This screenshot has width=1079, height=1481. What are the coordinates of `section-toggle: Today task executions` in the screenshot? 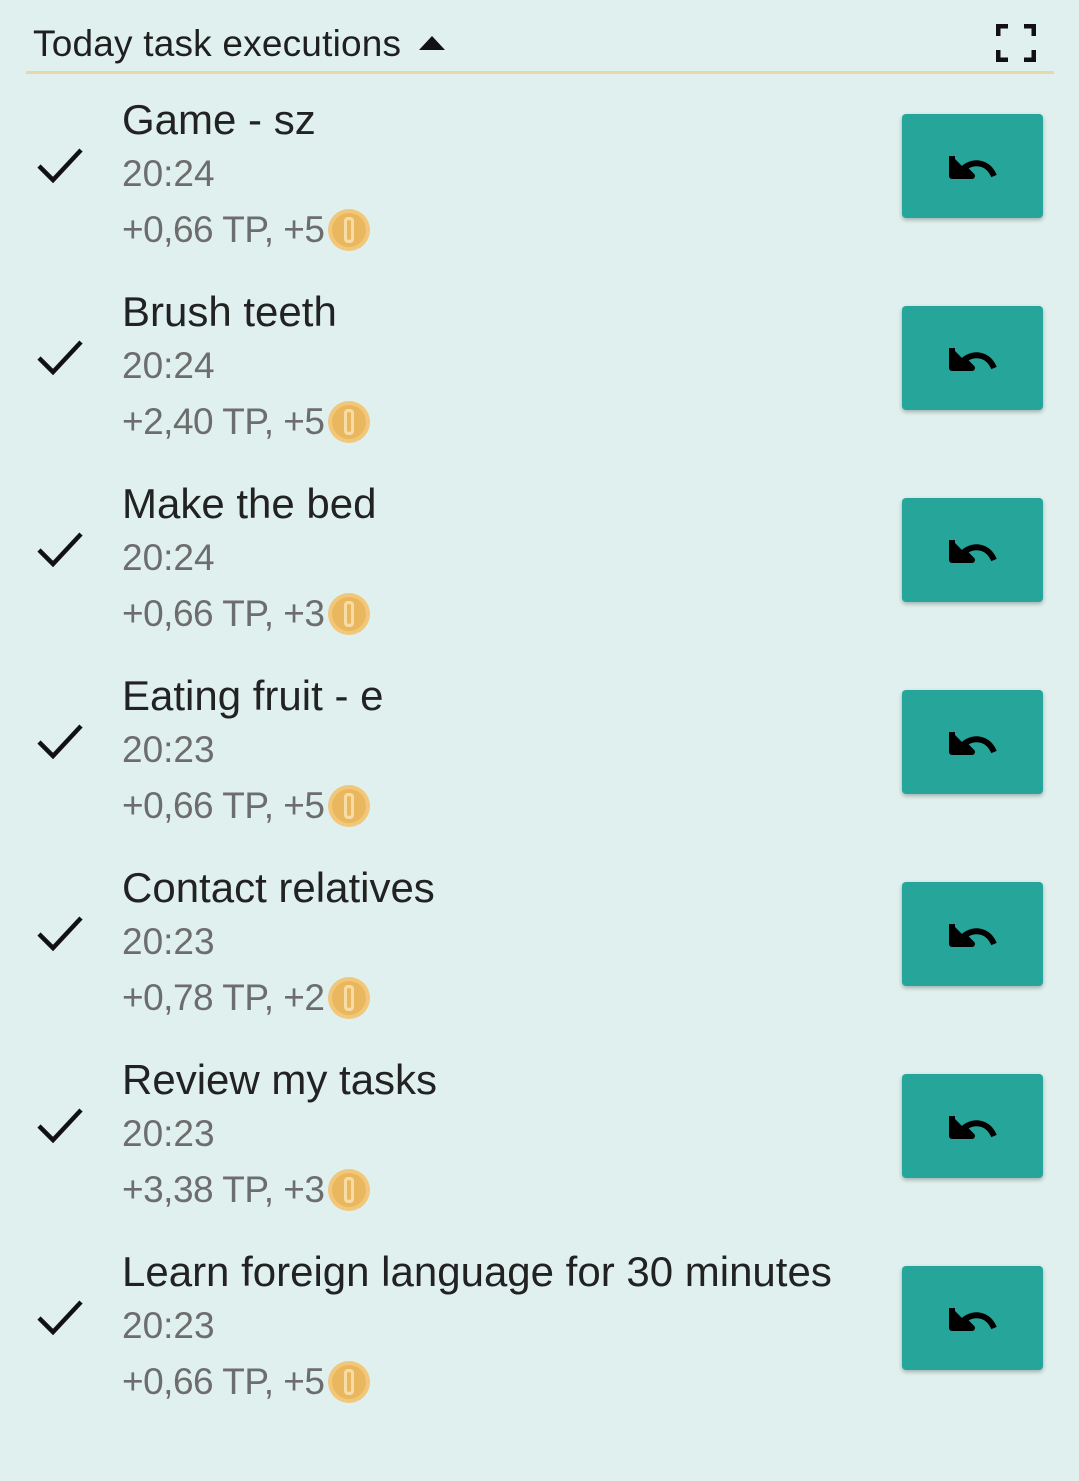 It's located at (239, 44).